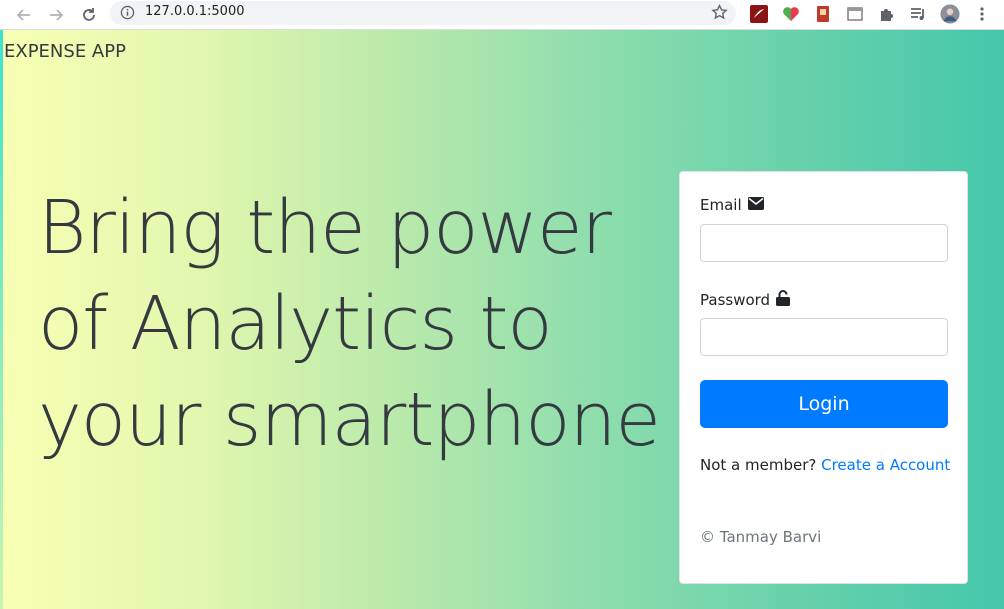 This screenshot has height=609, width=1004. Describe the element at coordinates (791, 14) in the screenshot. I see `heart-extension-icon` at that location.